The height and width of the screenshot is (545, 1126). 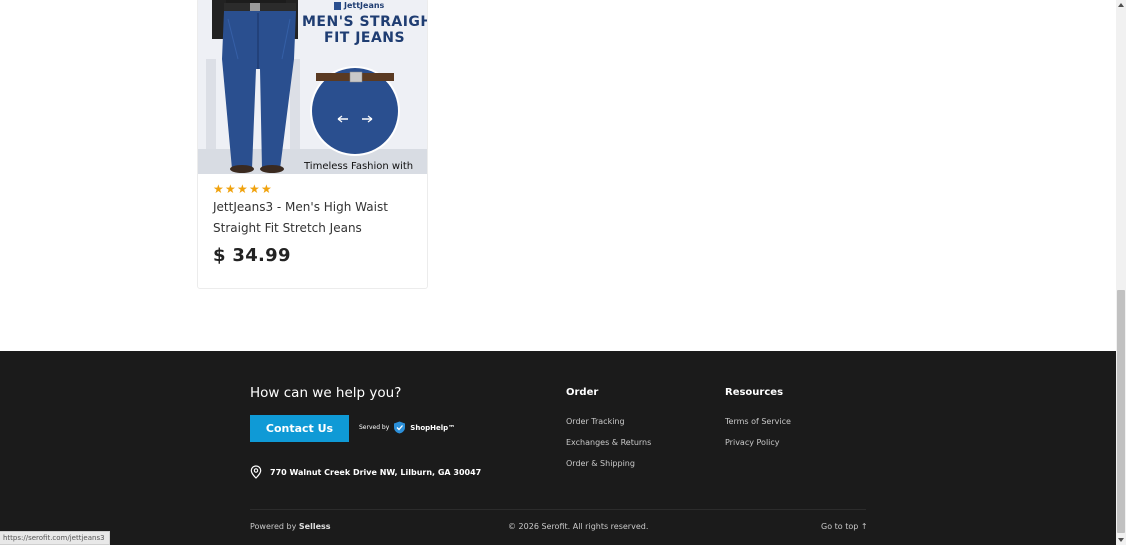 I want to click on served-by-shophelp: Served by ShopHelp™, so click(x=407, y=427).